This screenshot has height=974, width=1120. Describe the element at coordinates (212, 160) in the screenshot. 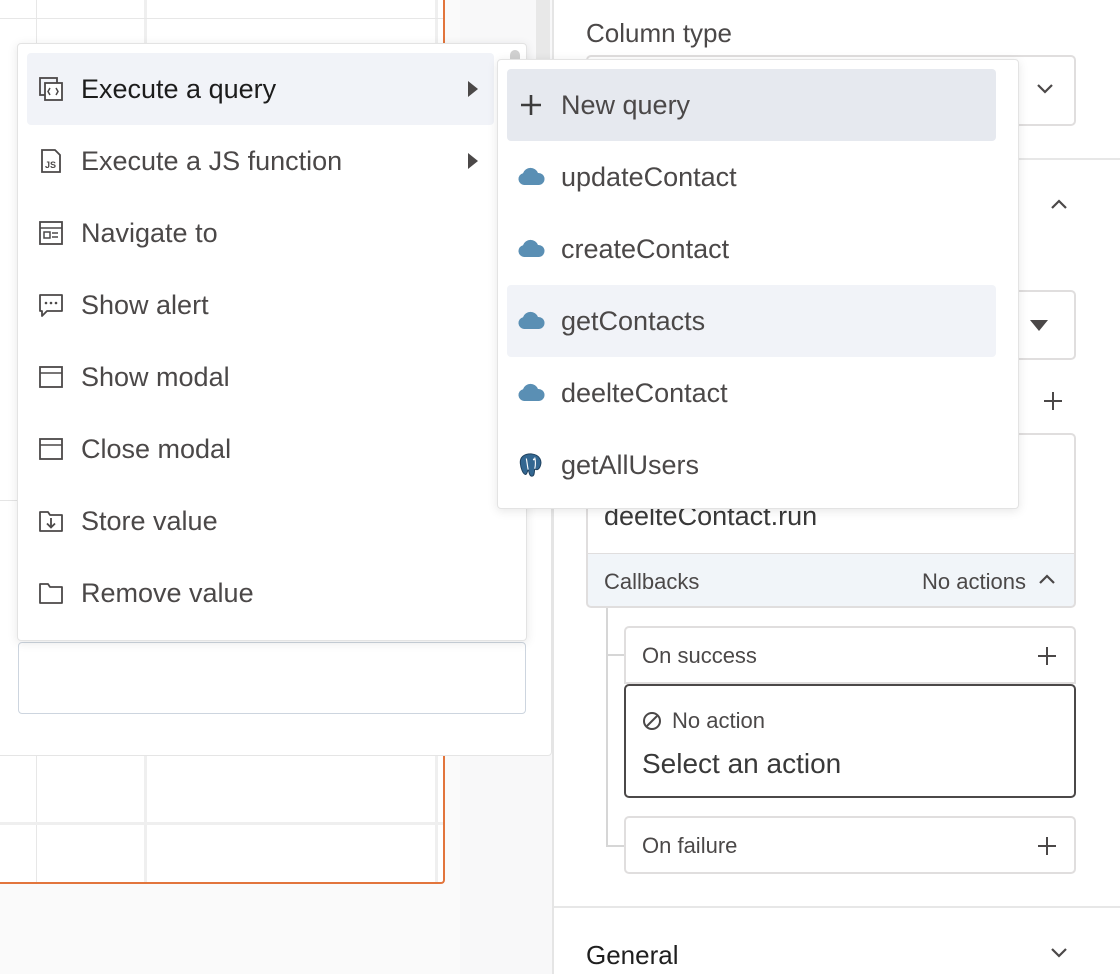

I see `menu-item-label: Execute a JS function` at that location.